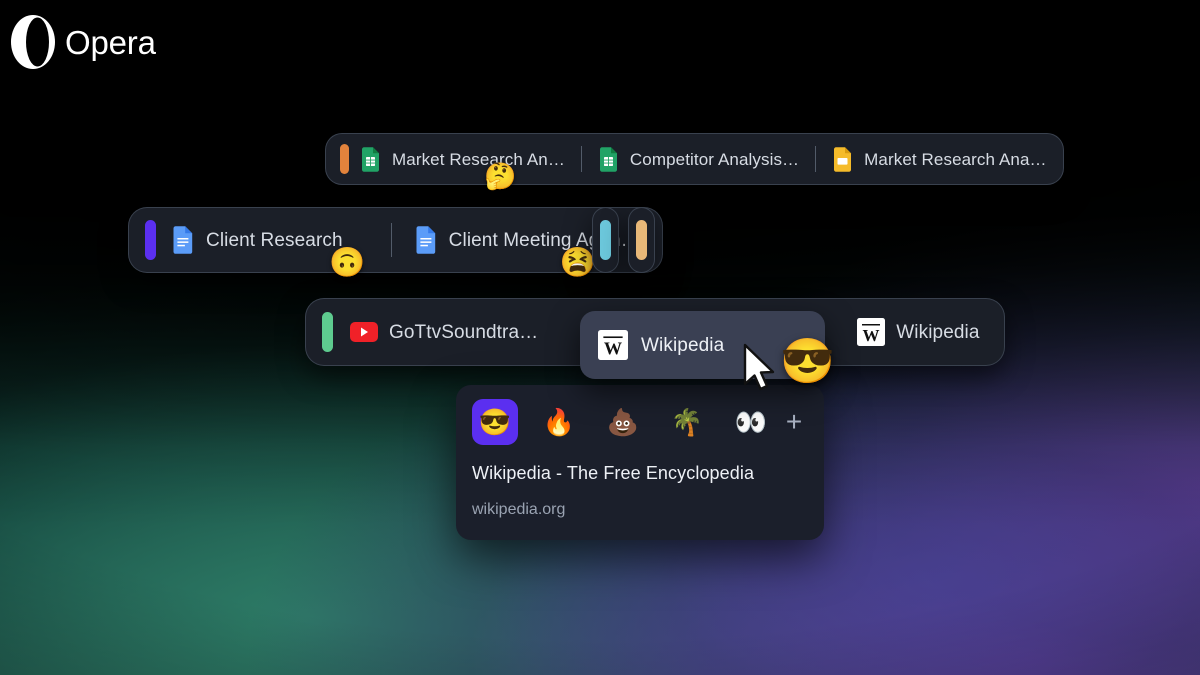 The height and width of the screenshot is (675, 1200). What do you see at coordinates (751, 422) in the screenshot?
I see `eyes-emoji: 👀` at bounding box center [751, 422].